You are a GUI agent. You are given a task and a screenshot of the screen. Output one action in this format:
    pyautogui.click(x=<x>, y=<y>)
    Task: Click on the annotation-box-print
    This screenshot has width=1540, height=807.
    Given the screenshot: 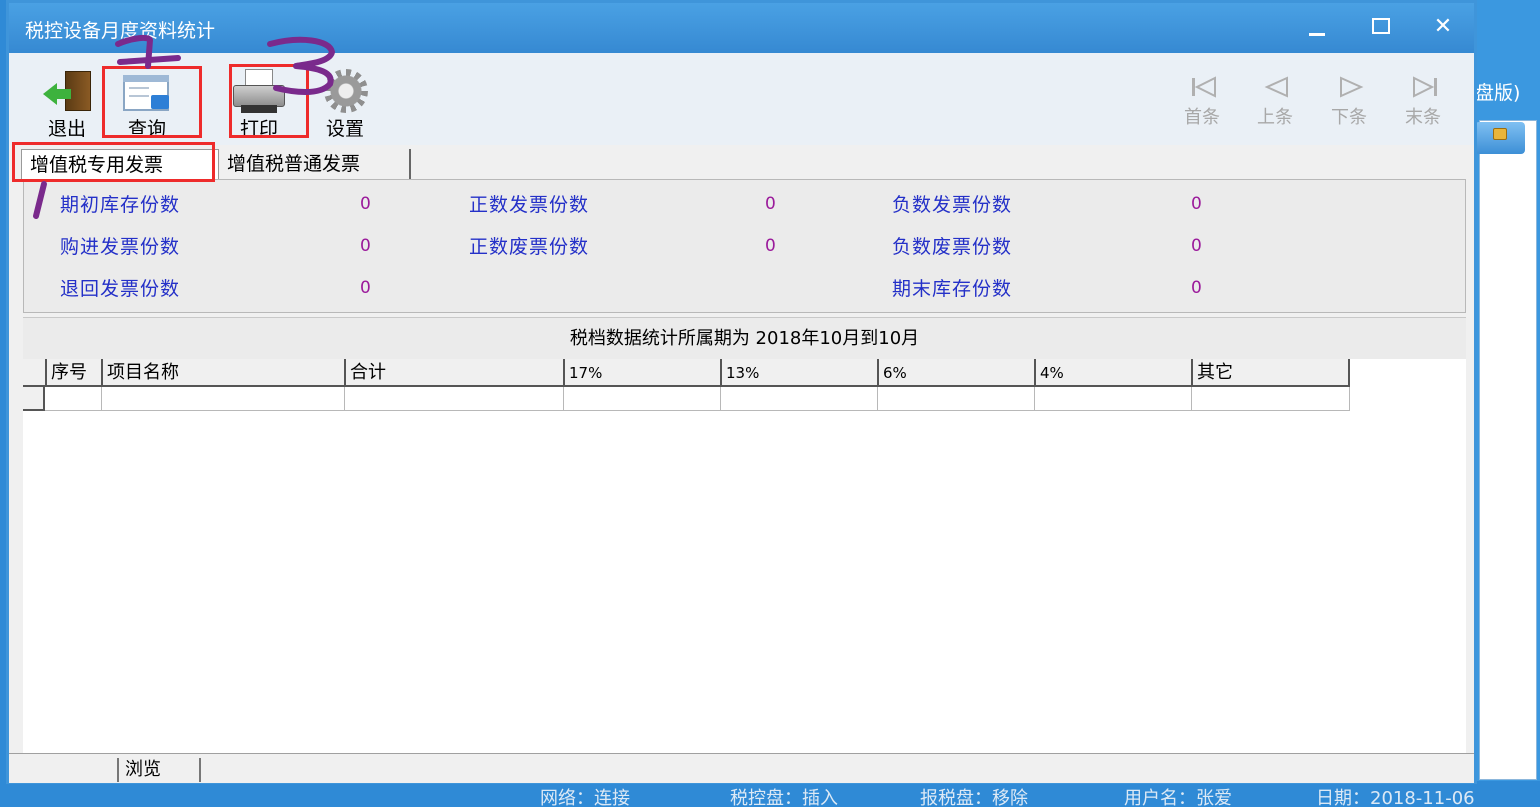 What is the action you would take?
    pyautogui.click(x=269, y=101)
    